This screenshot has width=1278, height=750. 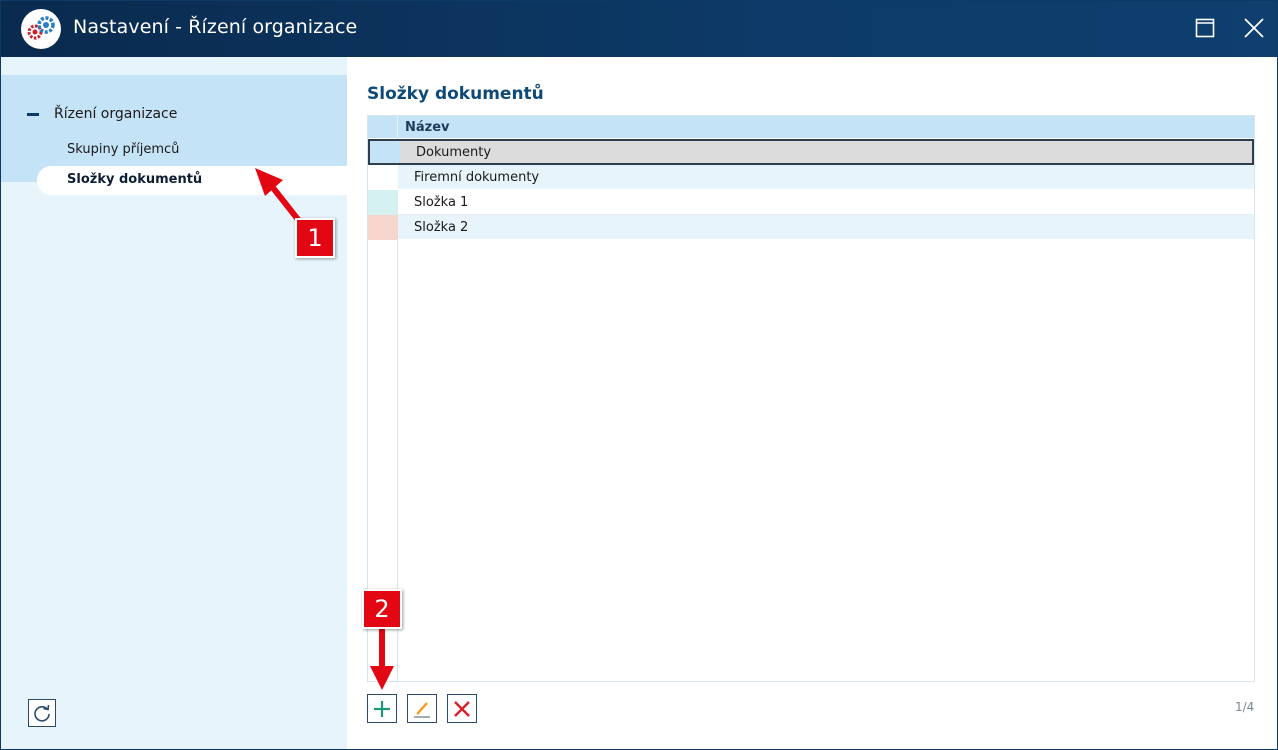 What do you see at coordinates (455, 94) in the screenshot?
I see `page-title: Složky dokumentů` at bounding box center [455, 94].